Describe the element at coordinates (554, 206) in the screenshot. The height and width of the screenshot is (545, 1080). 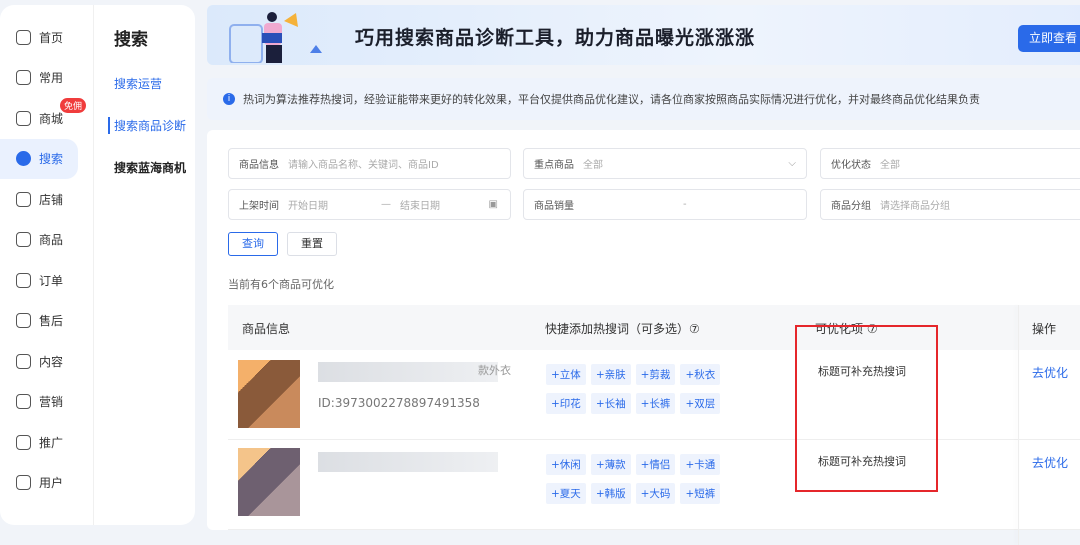
I see `field-label: 商品销量` at that location.